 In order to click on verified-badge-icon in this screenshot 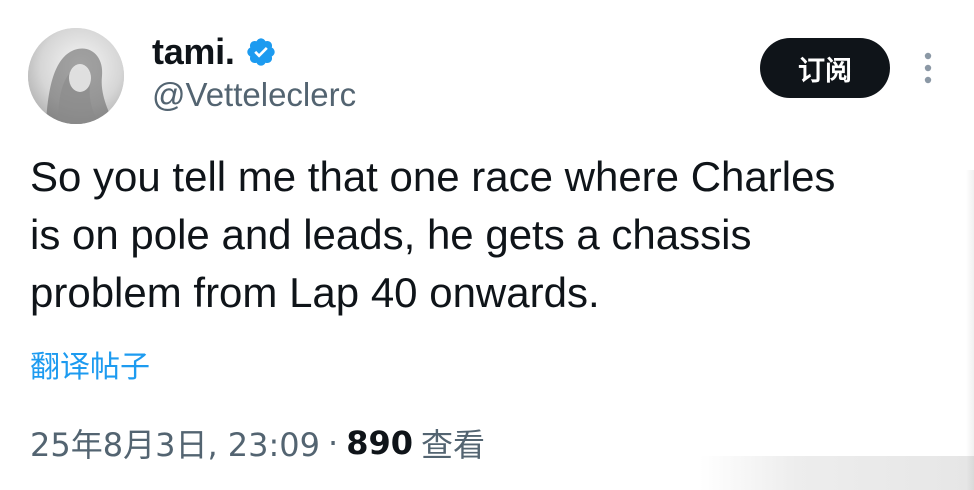, I will do `click(261, 52)`.